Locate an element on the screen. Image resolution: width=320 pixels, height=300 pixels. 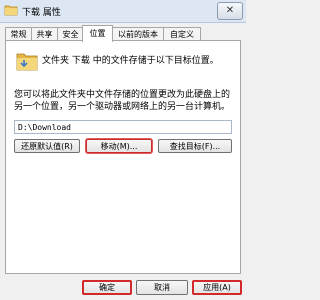
tab-label: 安全 is located at coordinates (70, 34).